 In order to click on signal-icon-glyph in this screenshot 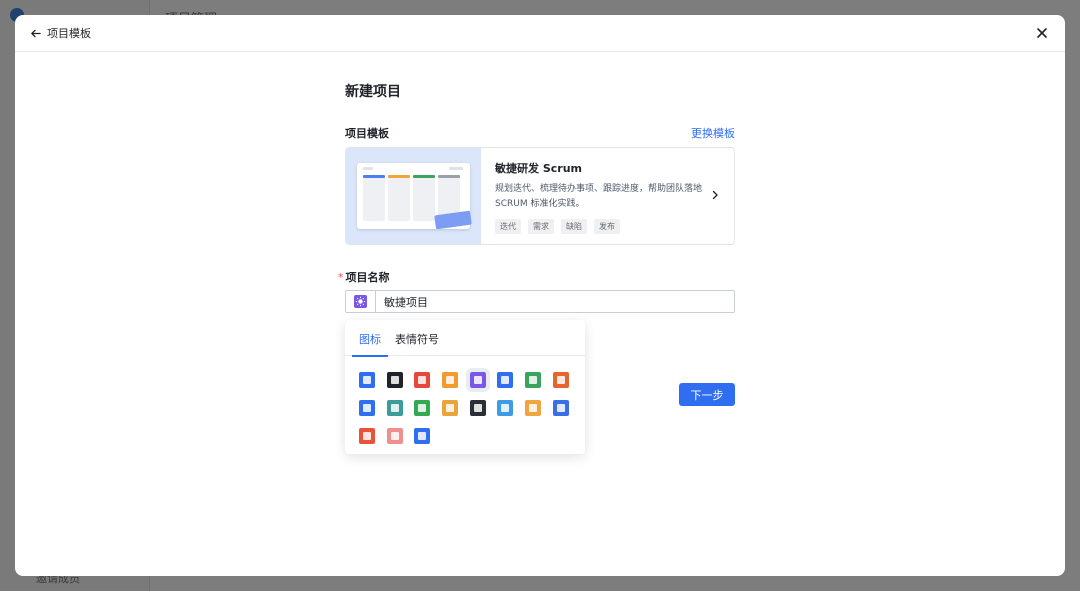, I will do `click(450, 408)`.